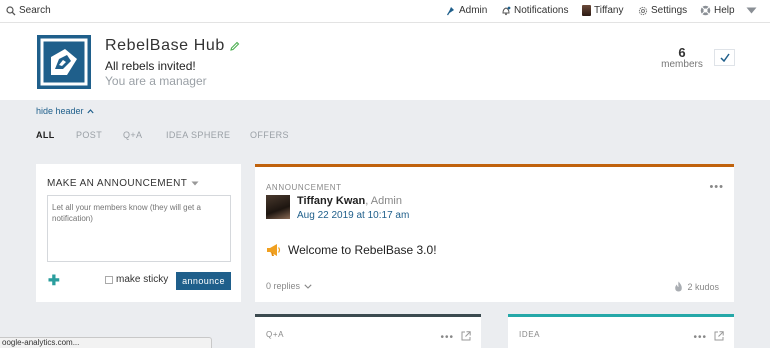 The height and width of the screenshot is (348, 770). I want to click on rebelbase-logo-icon, so click(64, 62).